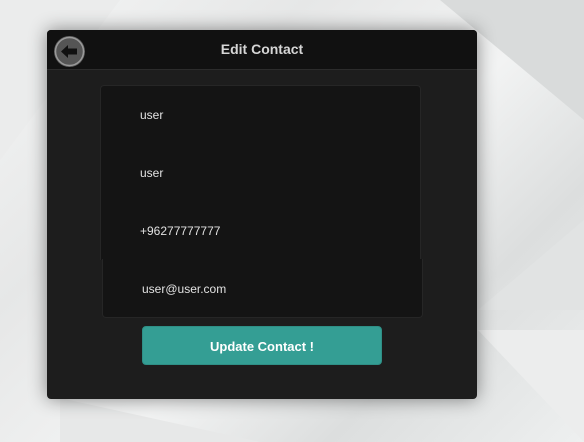 The width and height of the screenshot is (584, 442). I want to click on last-name-field, so click(270, 173).